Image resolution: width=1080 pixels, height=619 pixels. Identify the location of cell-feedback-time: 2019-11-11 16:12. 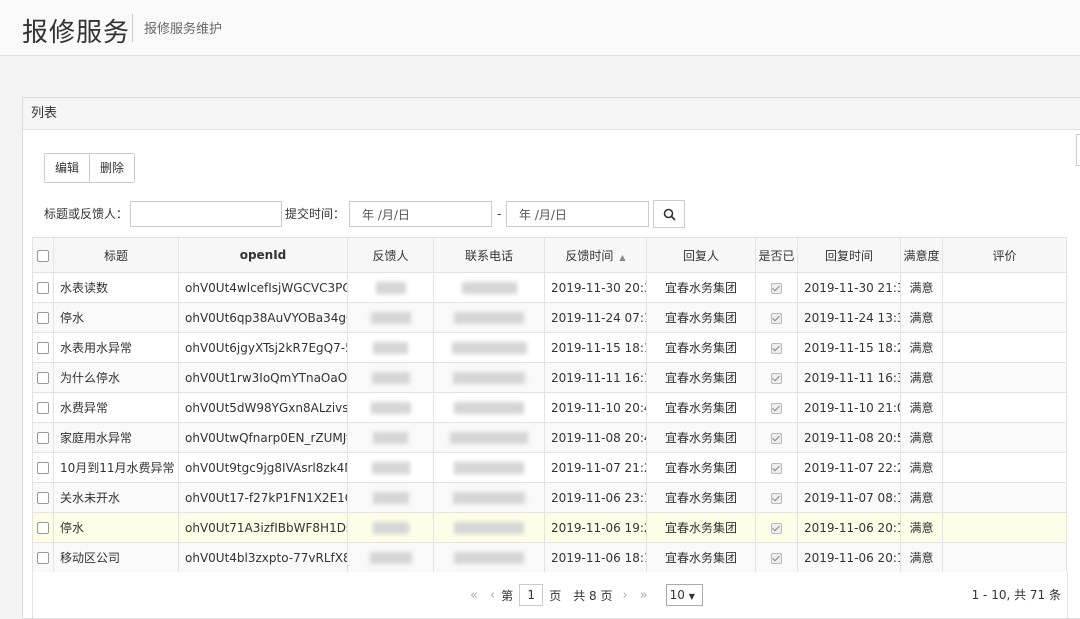
(595, 377).